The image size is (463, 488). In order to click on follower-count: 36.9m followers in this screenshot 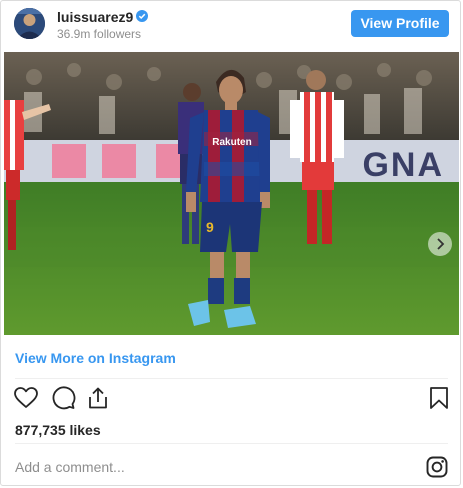, I will do `click(99, 34)`.